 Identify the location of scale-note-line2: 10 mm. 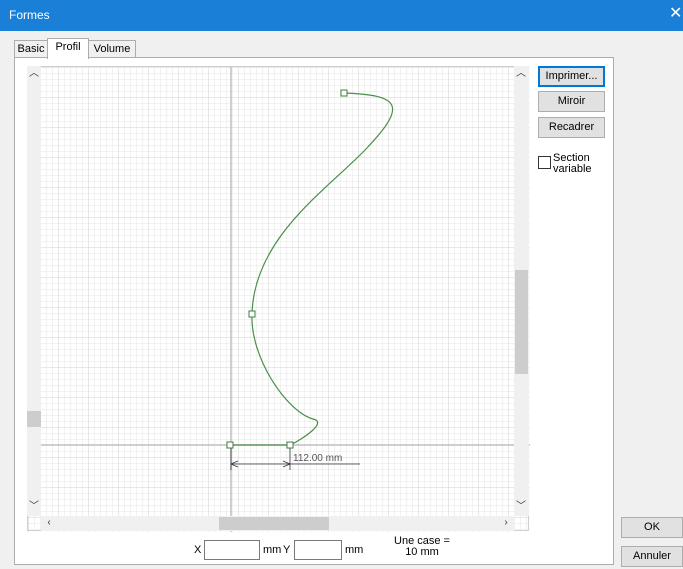
(422, 552).